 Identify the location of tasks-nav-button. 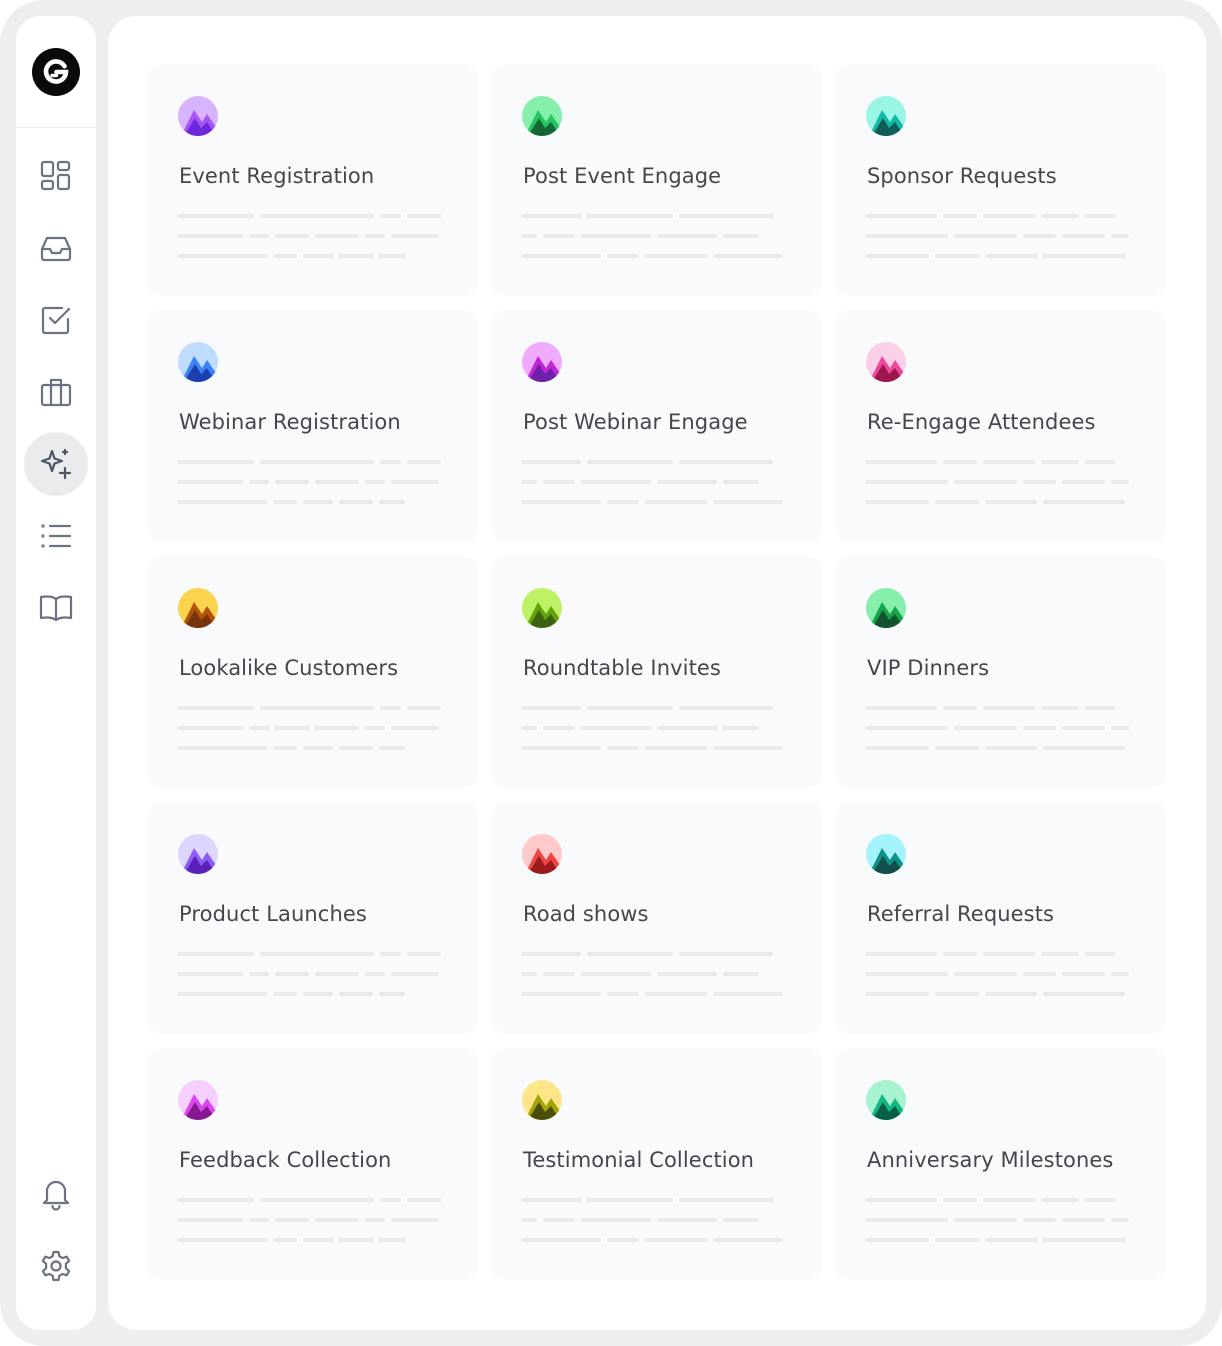
(56, 320).